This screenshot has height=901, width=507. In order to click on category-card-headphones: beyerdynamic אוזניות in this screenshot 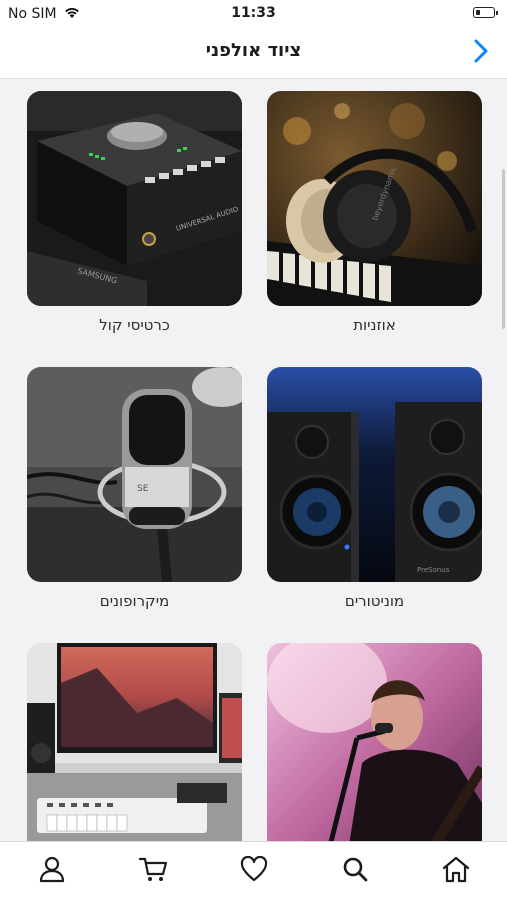, I will do `click(374, 212)`.